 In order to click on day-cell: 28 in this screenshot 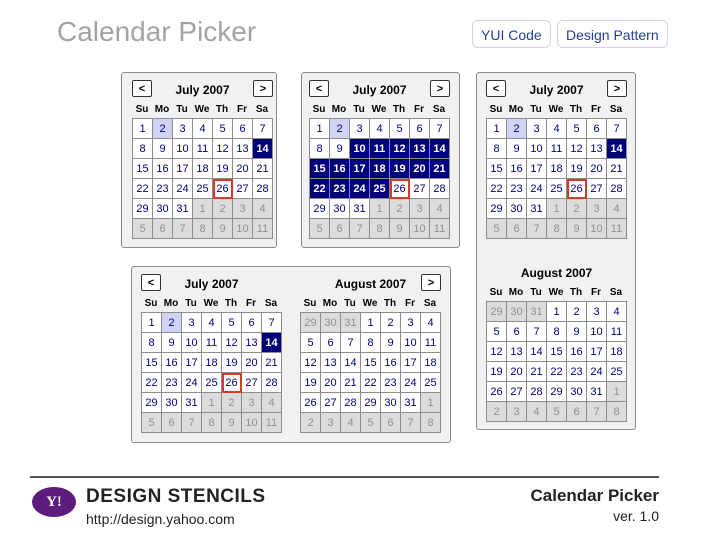, I will do `click(616, 188)`.